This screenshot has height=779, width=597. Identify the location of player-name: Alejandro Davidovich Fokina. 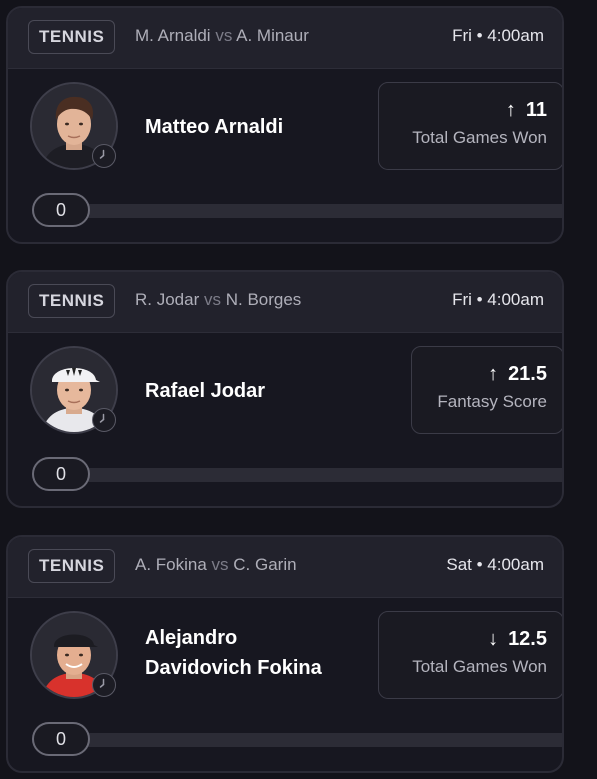
(233, 653).